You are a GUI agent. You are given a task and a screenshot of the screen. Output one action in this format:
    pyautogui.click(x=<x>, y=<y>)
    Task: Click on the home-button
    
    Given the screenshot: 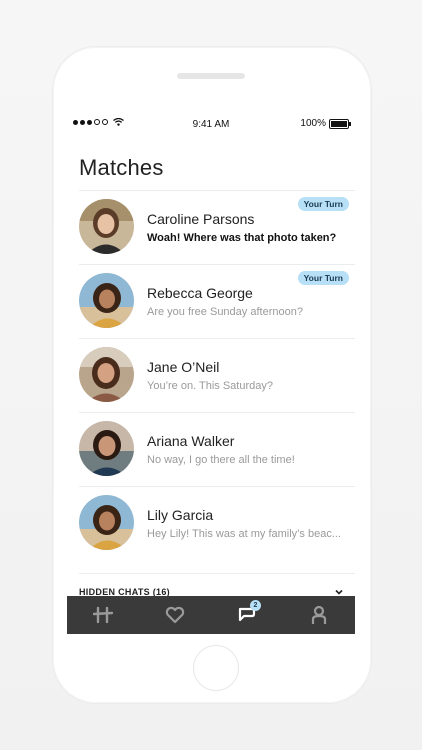 What is the action you would take?
    pyautogui.click(x=216, y=668)
    